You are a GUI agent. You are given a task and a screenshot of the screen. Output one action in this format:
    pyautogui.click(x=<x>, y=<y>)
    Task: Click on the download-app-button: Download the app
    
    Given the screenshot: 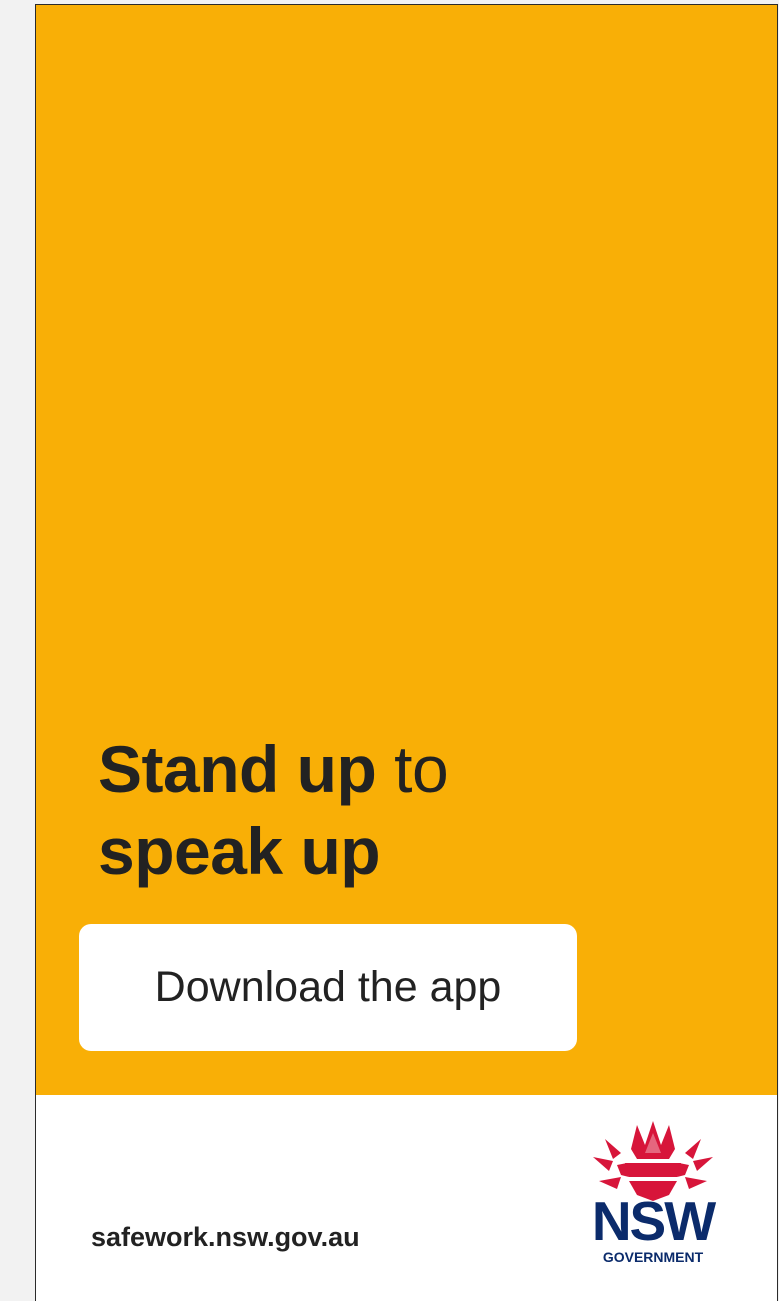 What is the action you would take?
    pyautogui.click(x=328, y=987)
    